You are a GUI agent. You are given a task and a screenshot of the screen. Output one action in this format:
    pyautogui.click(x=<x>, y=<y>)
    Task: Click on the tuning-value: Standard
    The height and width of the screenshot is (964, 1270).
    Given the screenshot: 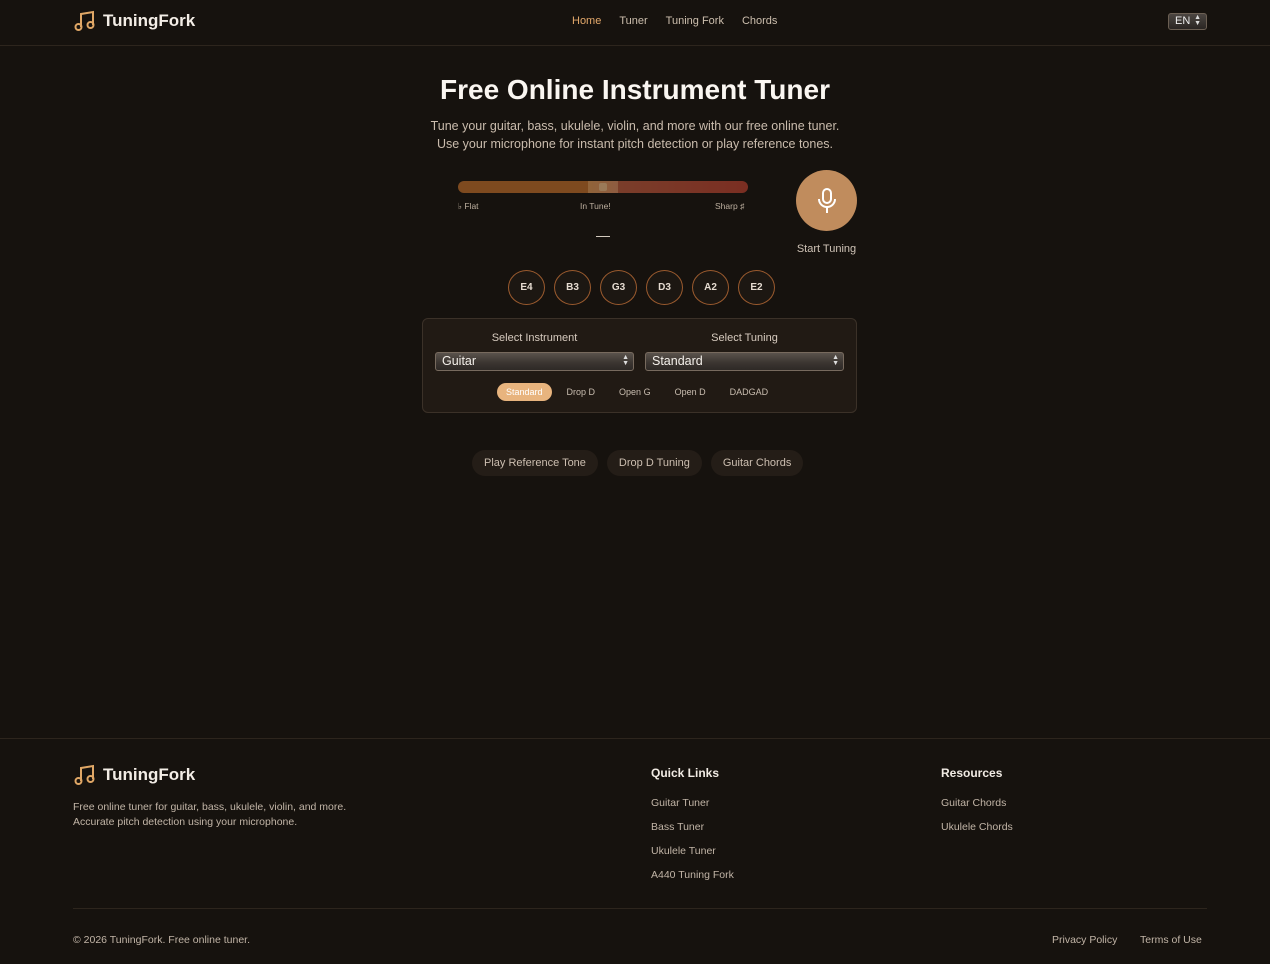 What is the action you would take?
    pyautogui.click(x=677, y=361)
    